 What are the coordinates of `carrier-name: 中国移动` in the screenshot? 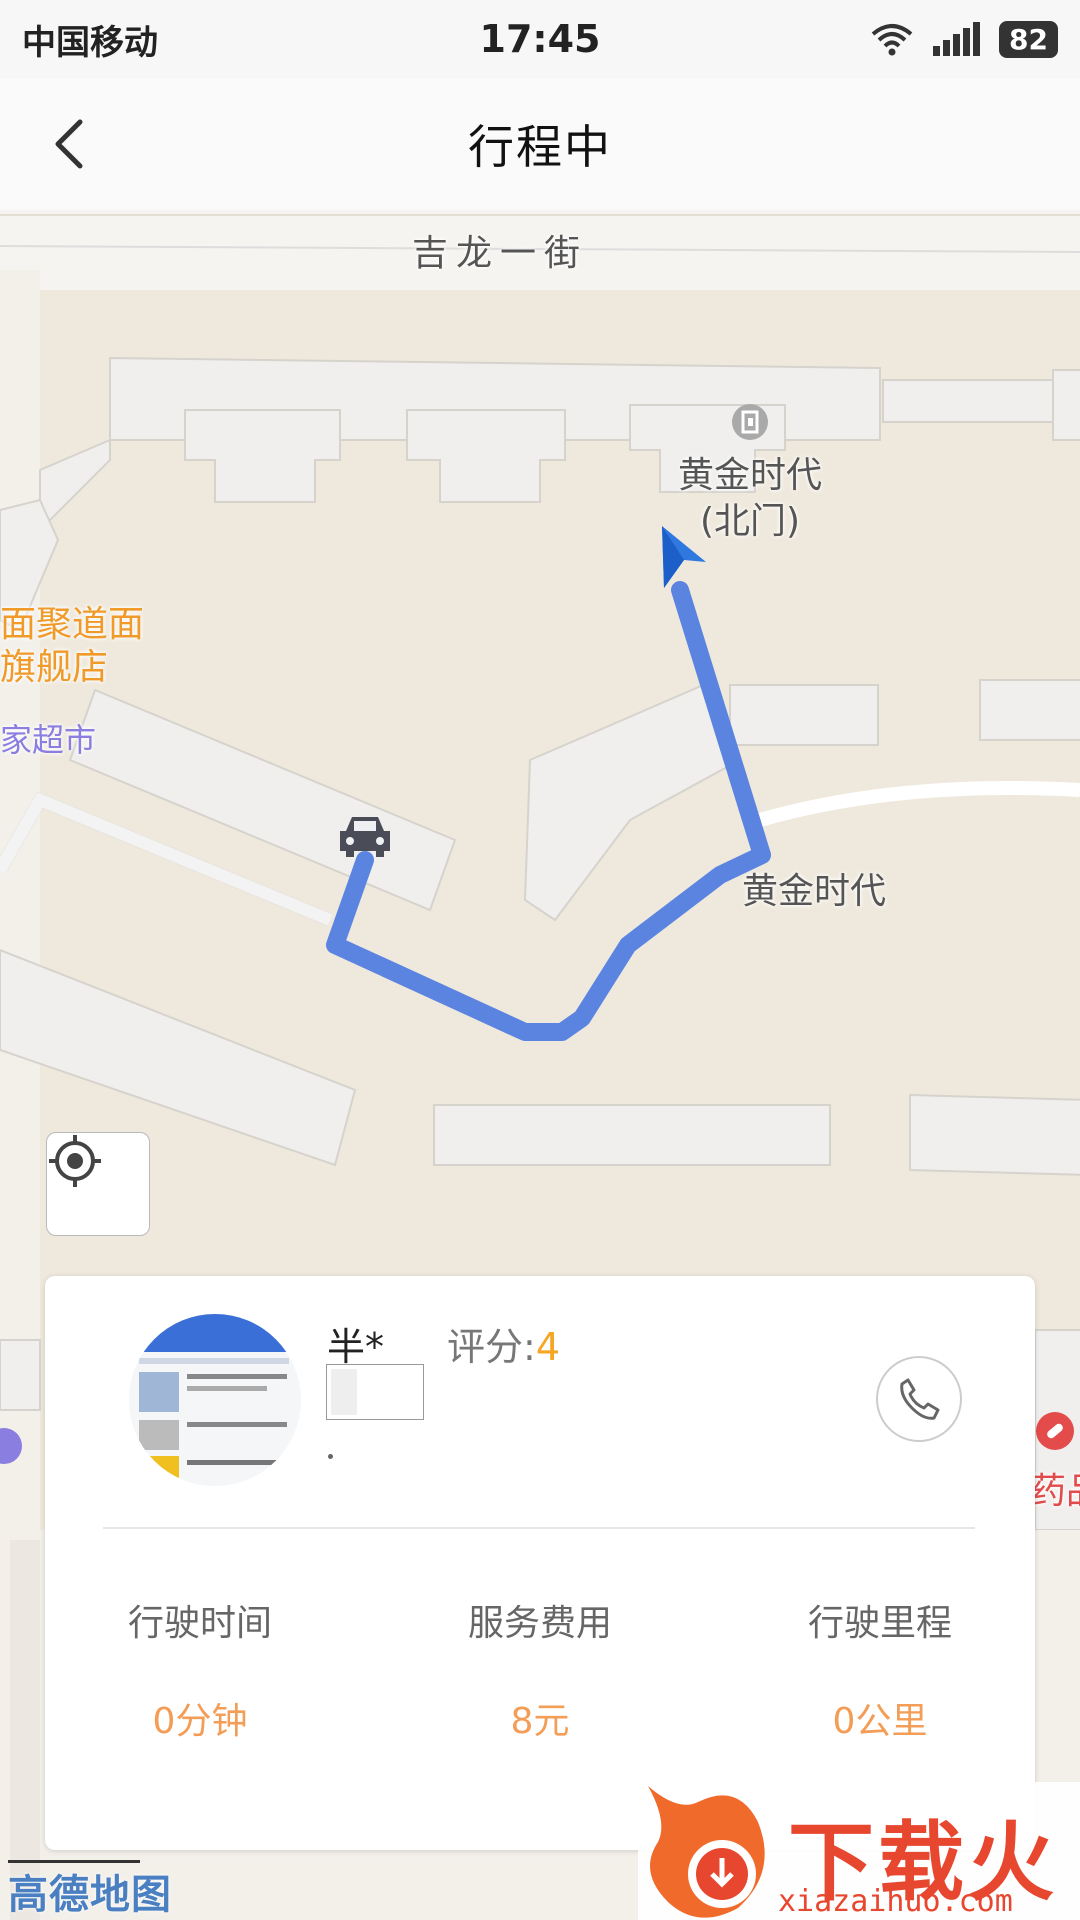 It's located at (90, 42).